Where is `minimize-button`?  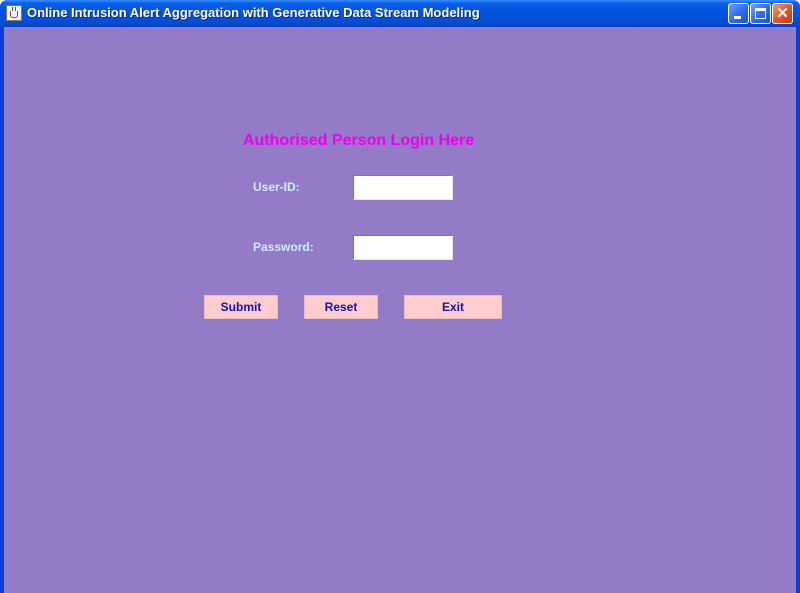 minimize-button is located at coordinates (738, 13).